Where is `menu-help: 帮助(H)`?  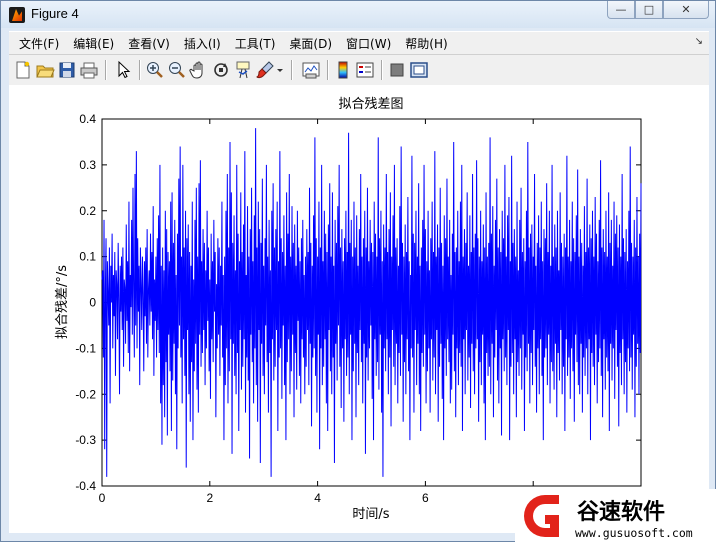
menu-help: 帮助(H) is located at coordinates (426, 43).